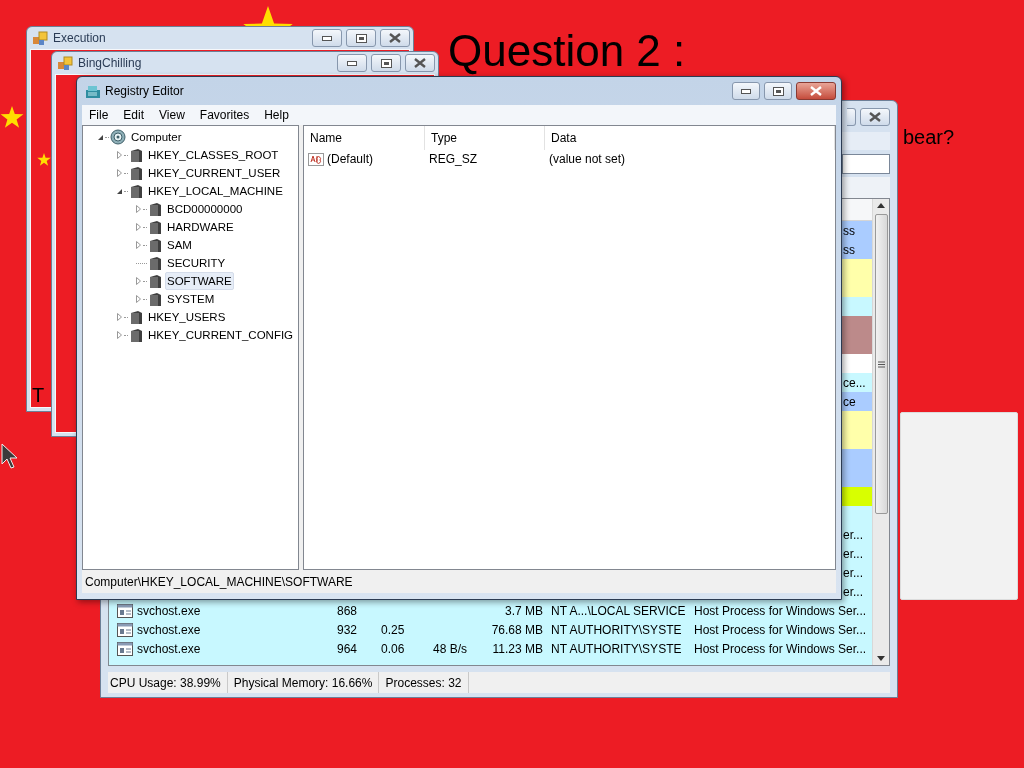 This screenshot has height=768, width=1024. What do you see at coordinates (618, 610) in the screenshot?
I see `table-cell: NT A...\LOCAL SERVICE` at bounding box center [618, 610].